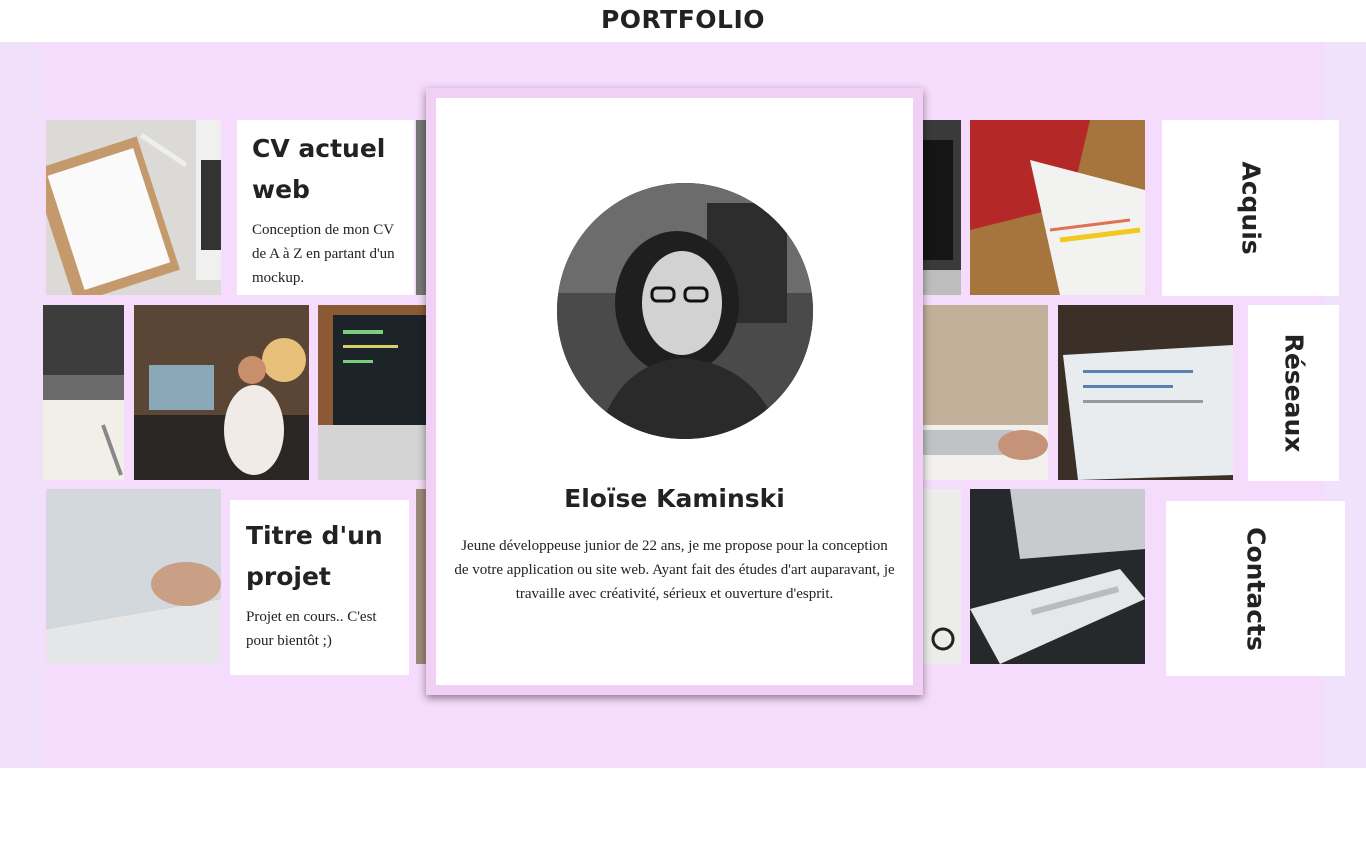 Image resolution: width=1366 pixels, height=841 pixels. I want to click on notebook-photo, so click(83, 392).